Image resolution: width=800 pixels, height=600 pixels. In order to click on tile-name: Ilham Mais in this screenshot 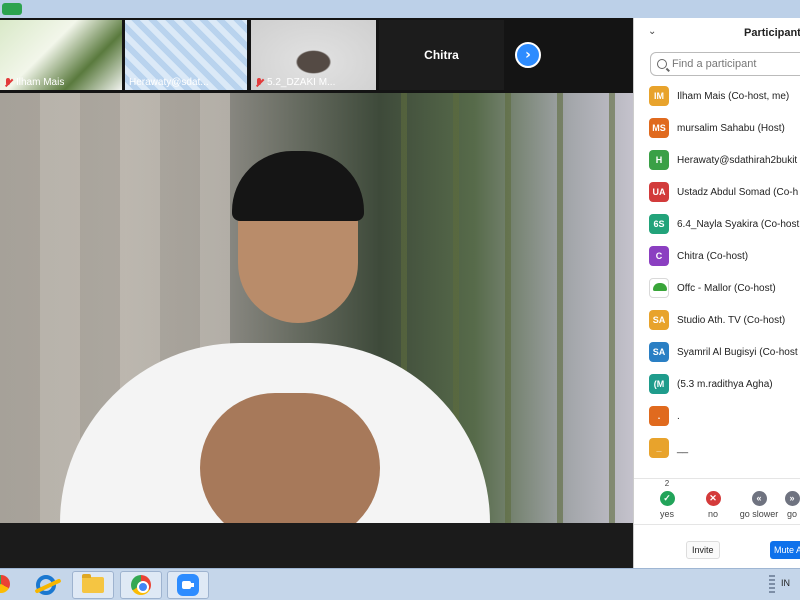, I will do `click(34, 82)`.